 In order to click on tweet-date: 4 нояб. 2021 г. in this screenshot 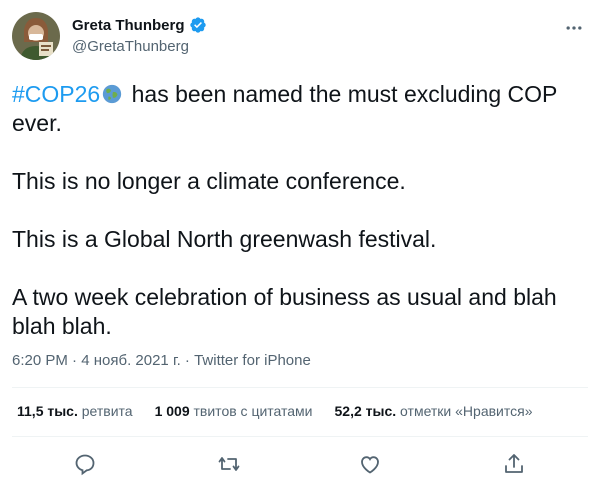, I will do `click(131, 360)`.